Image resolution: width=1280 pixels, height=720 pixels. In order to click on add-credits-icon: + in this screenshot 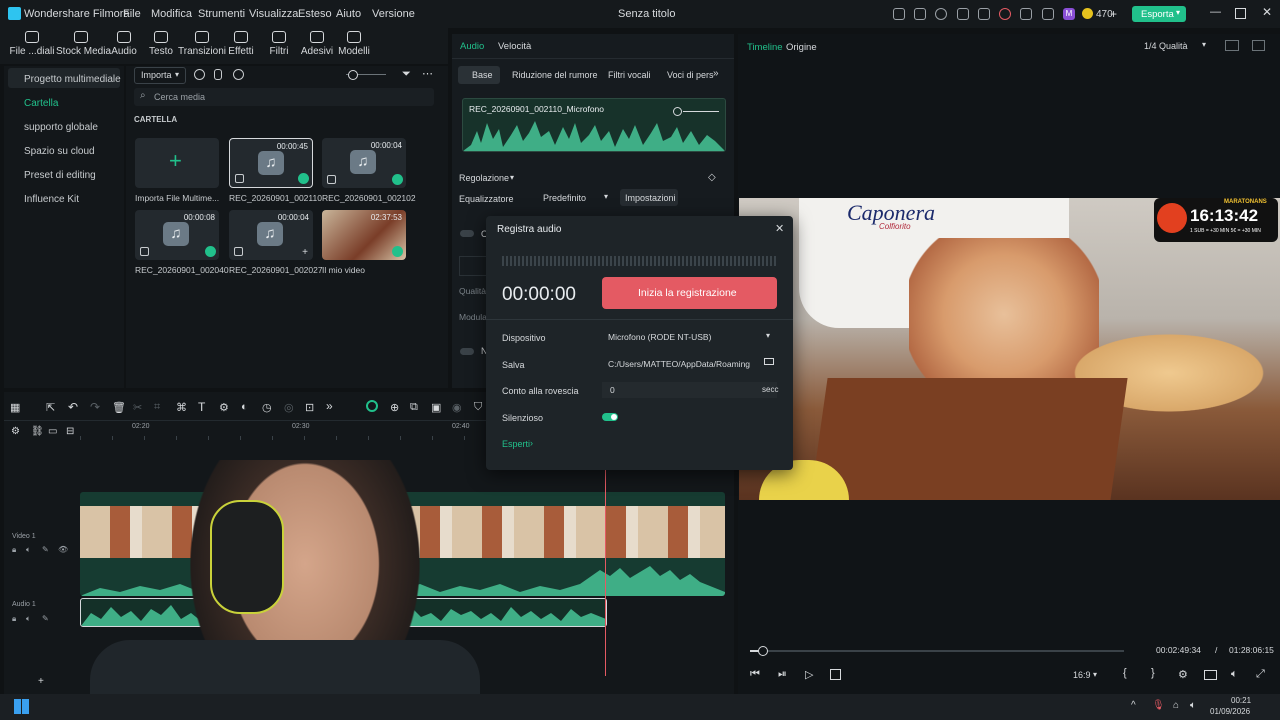, I will do `click(1113, 14)`.